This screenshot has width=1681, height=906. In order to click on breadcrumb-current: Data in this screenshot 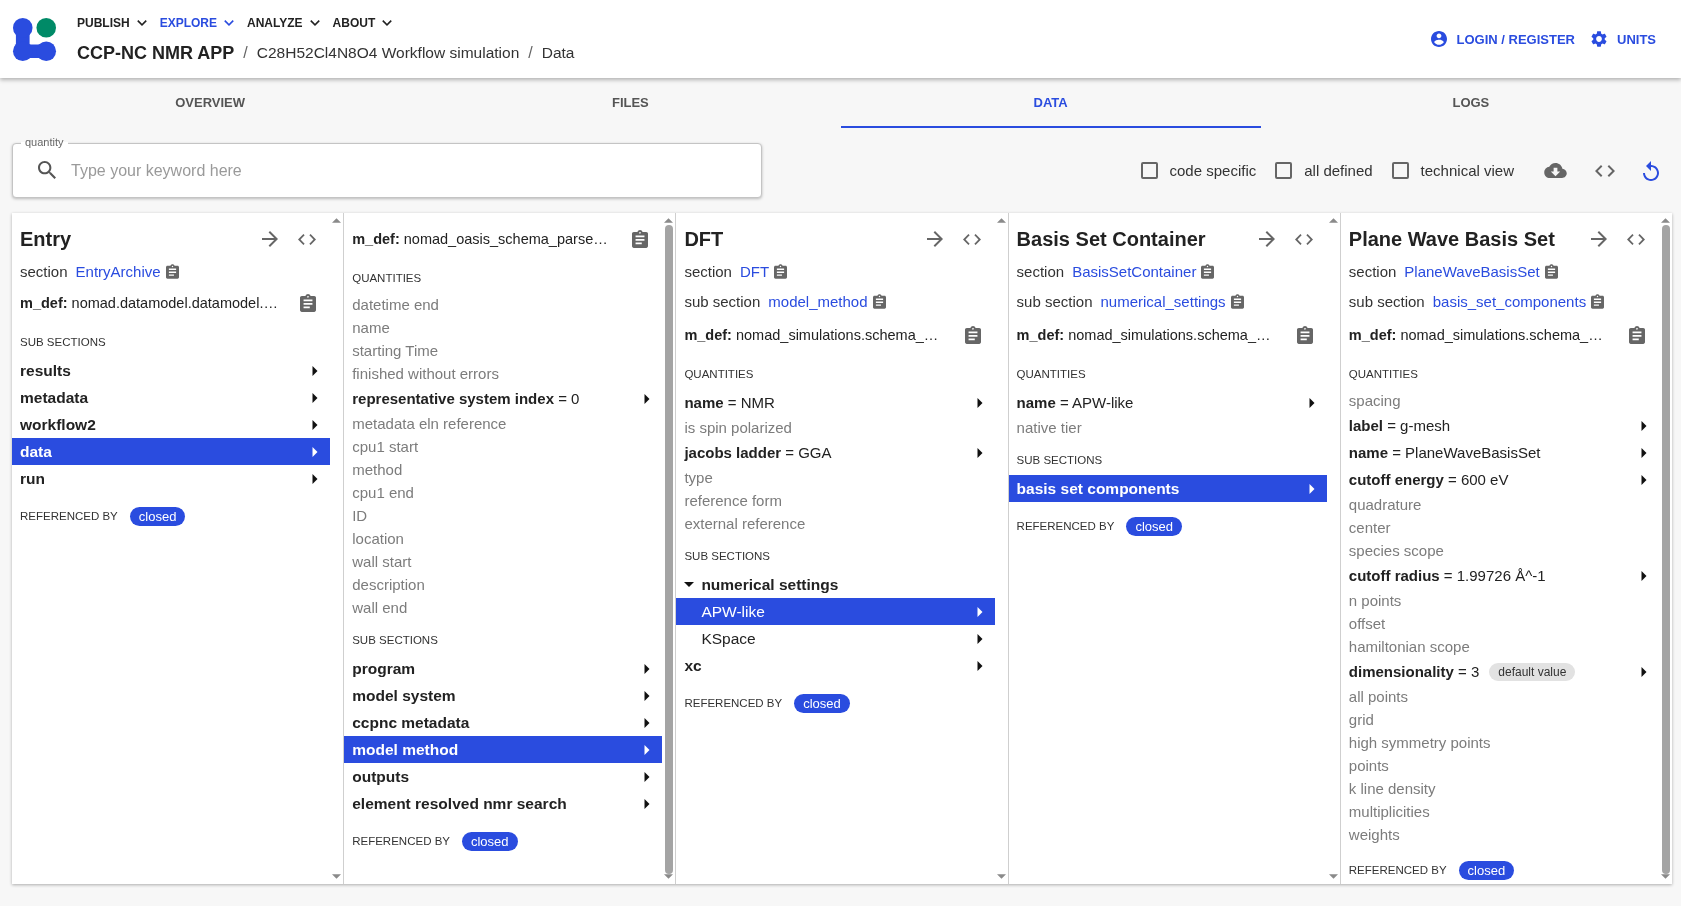, I will do `click(558, 53)`.